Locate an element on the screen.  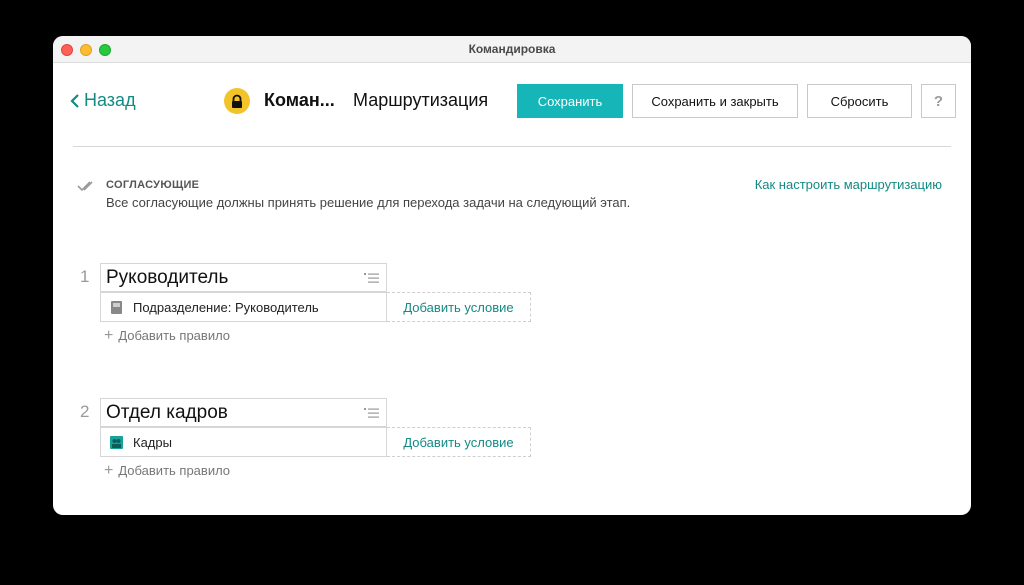
save-and-close-button: Сохранить и закрыть is located at coordinates (715, 101).